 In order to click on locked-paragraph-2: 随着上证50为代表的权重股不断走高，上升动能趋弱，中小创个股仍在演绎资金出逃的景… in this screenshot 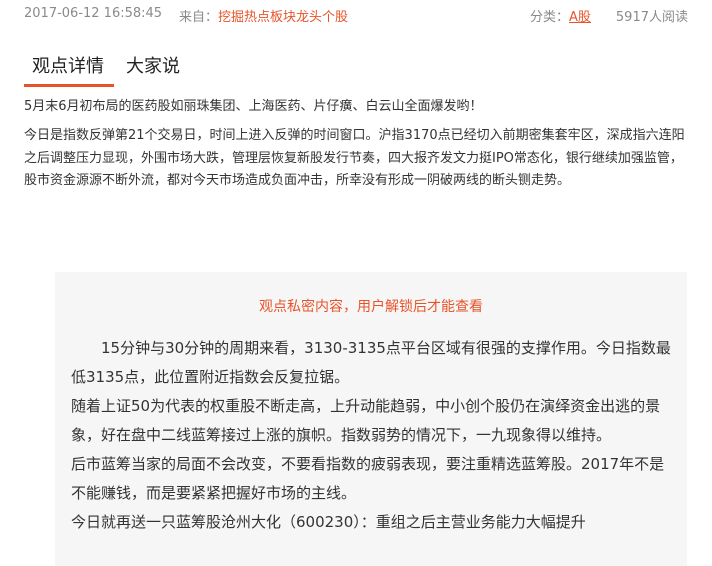, I will do `click(366, 420)`.